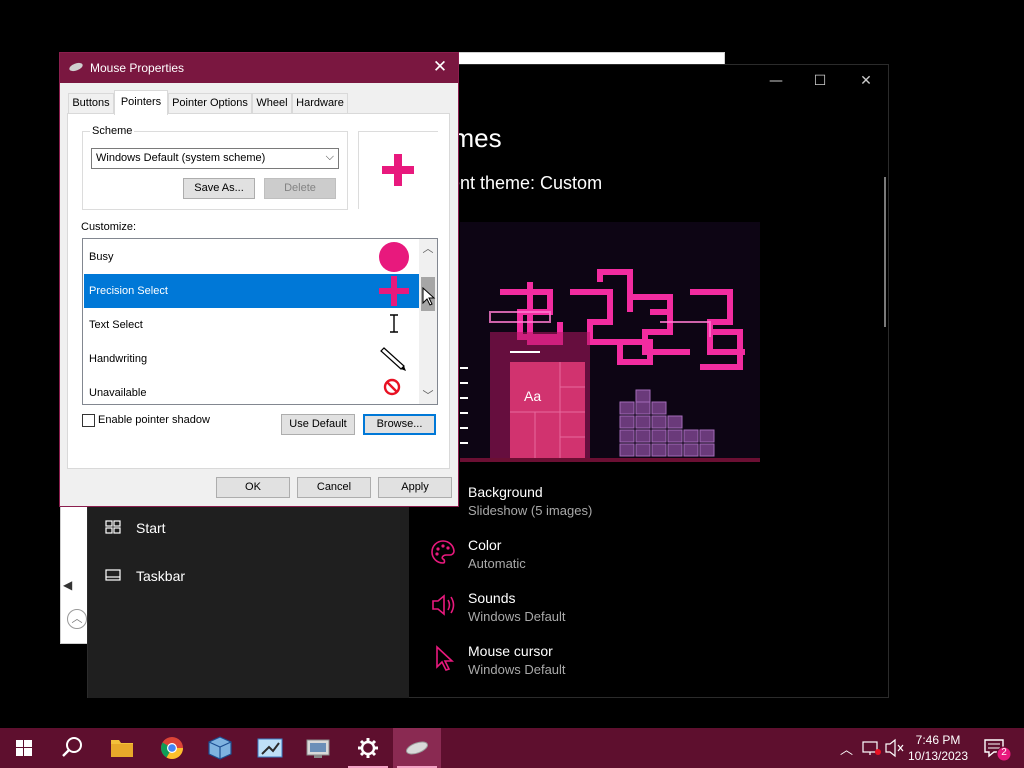  I want to click on start-layout-icon, so click(113, 527).